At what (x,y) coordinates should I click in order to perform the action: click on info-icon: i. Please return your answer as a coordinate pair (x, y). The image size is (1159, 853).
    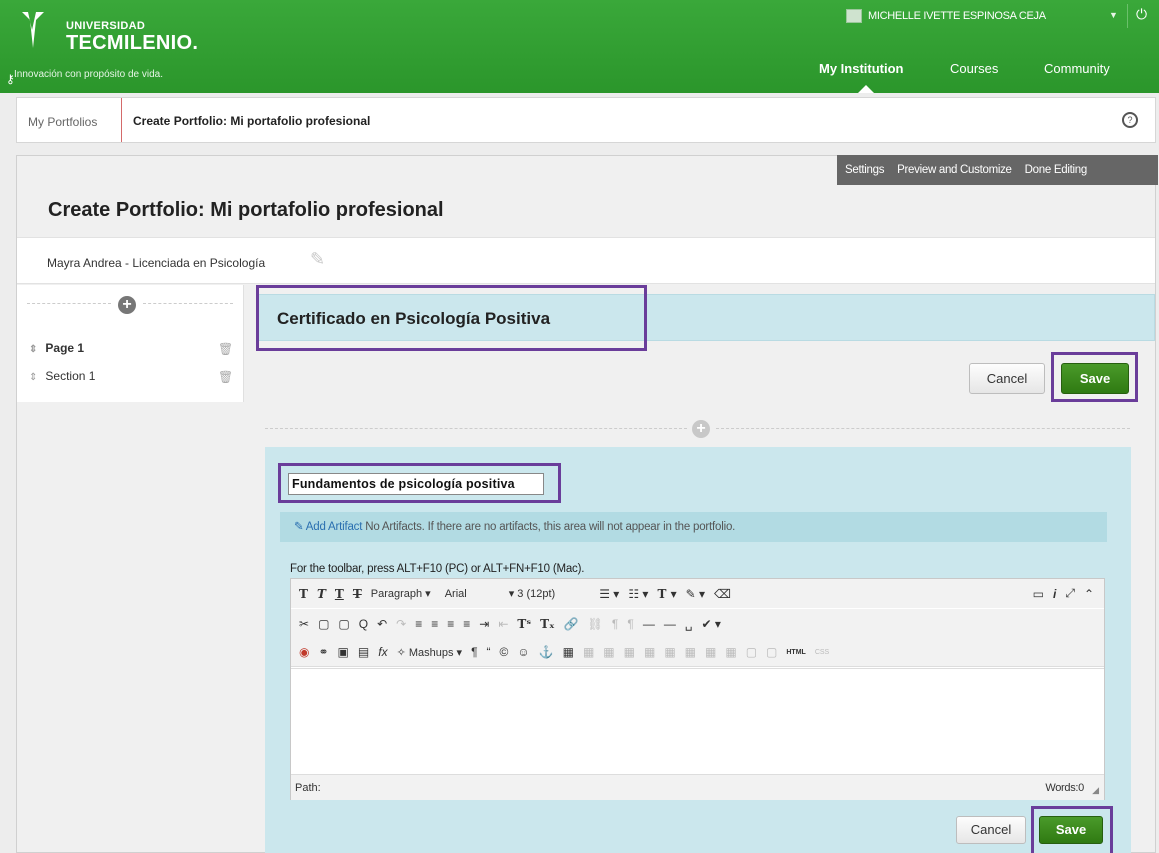
    Looking at the image, I should click on (1054, 594).